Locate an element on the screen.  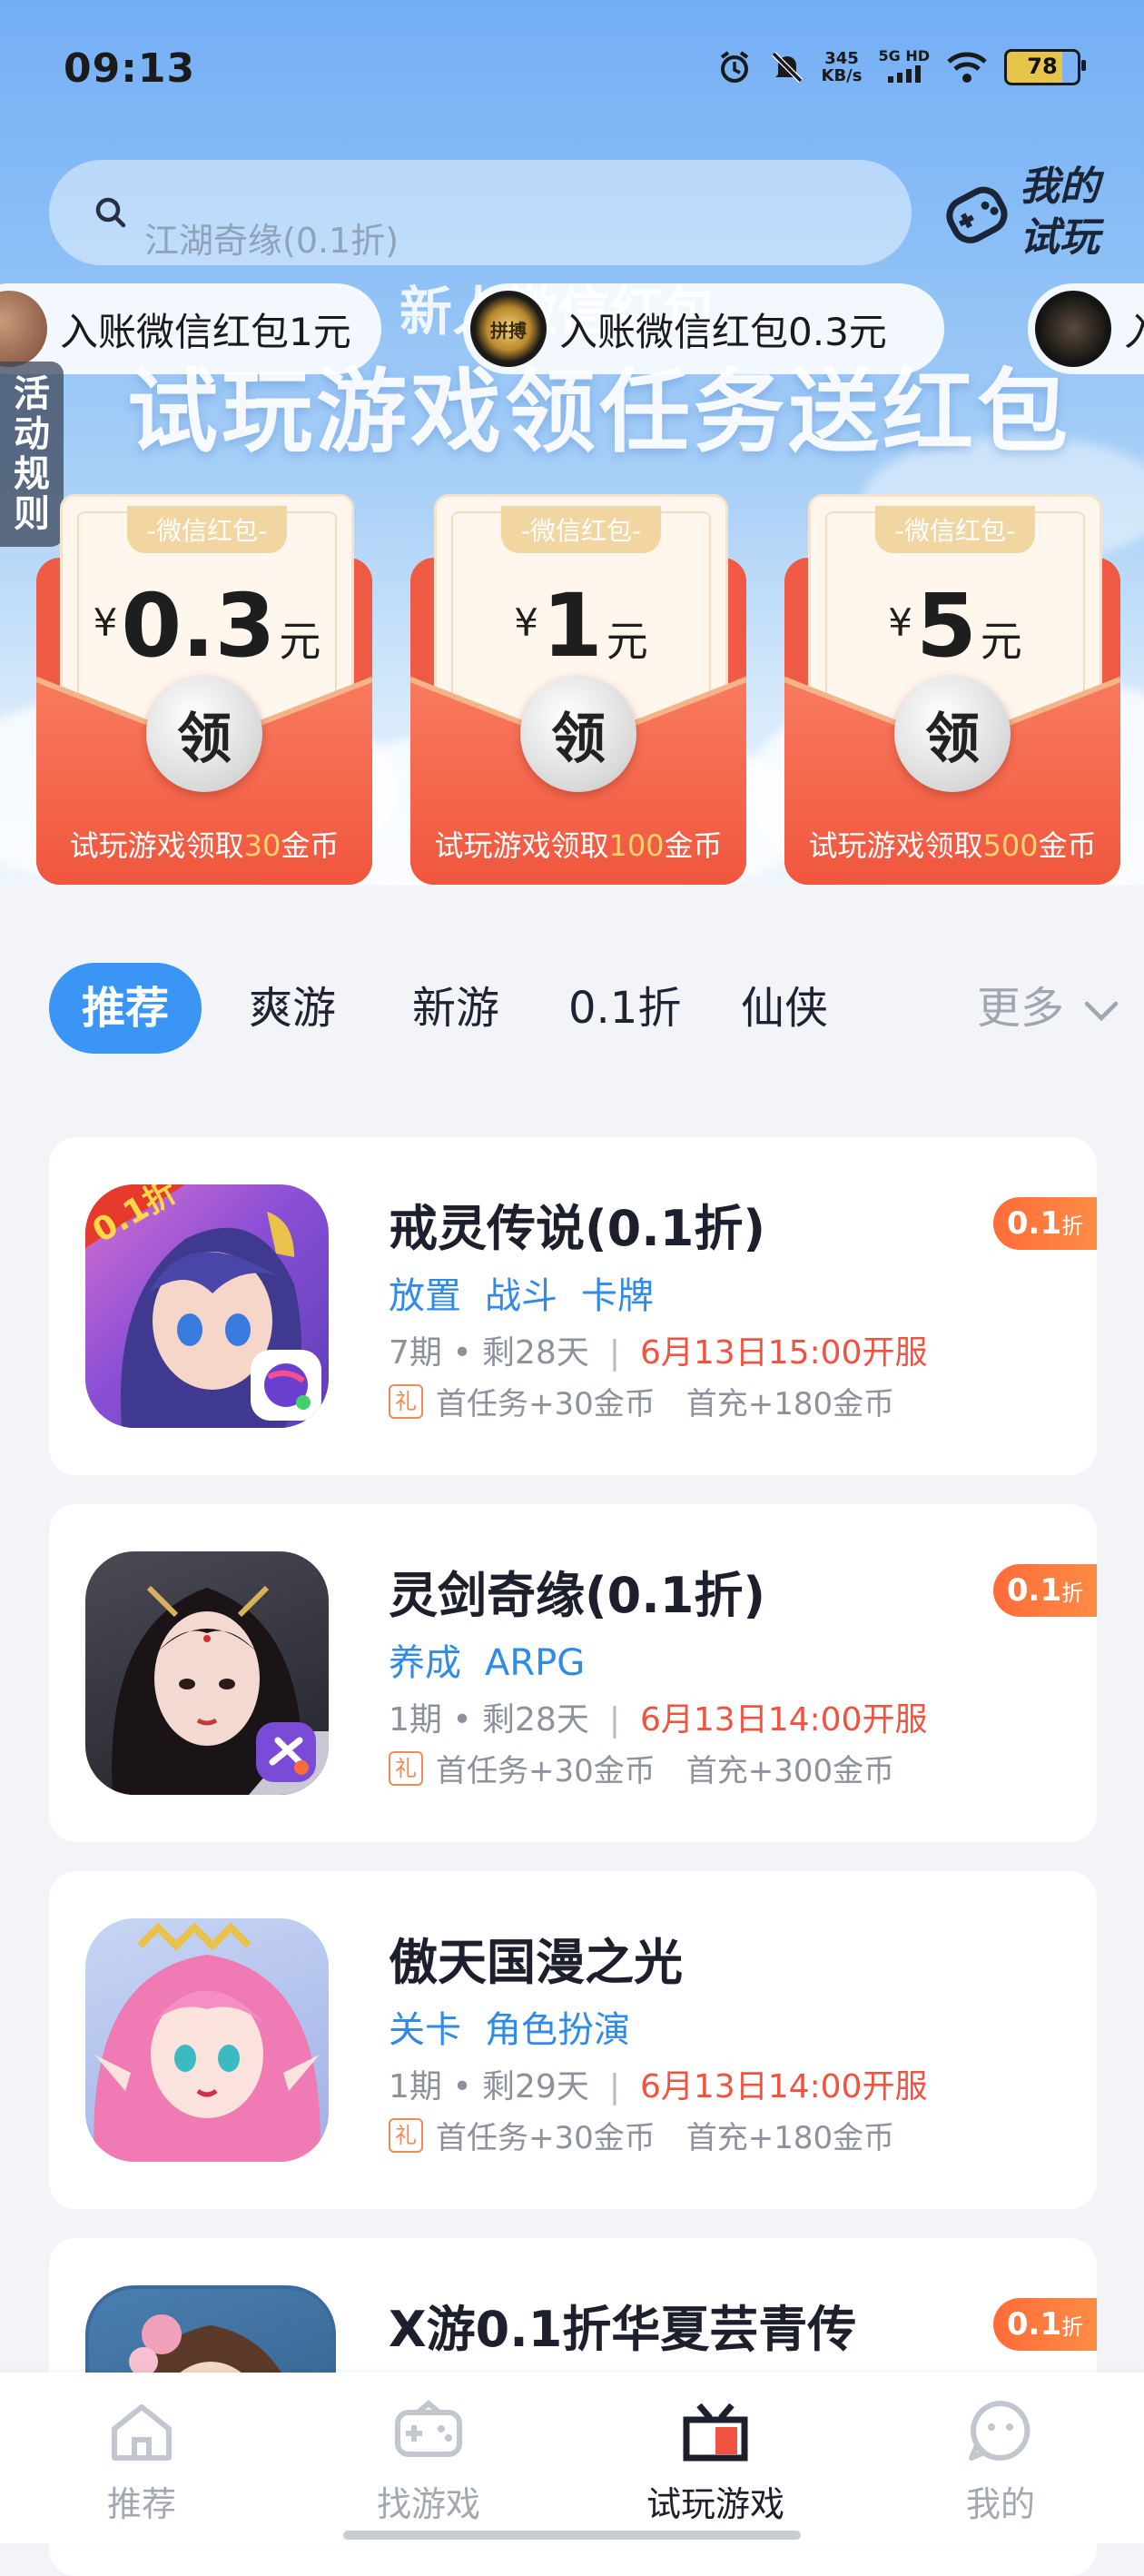
search-icon is located at coordinates (111, 214).